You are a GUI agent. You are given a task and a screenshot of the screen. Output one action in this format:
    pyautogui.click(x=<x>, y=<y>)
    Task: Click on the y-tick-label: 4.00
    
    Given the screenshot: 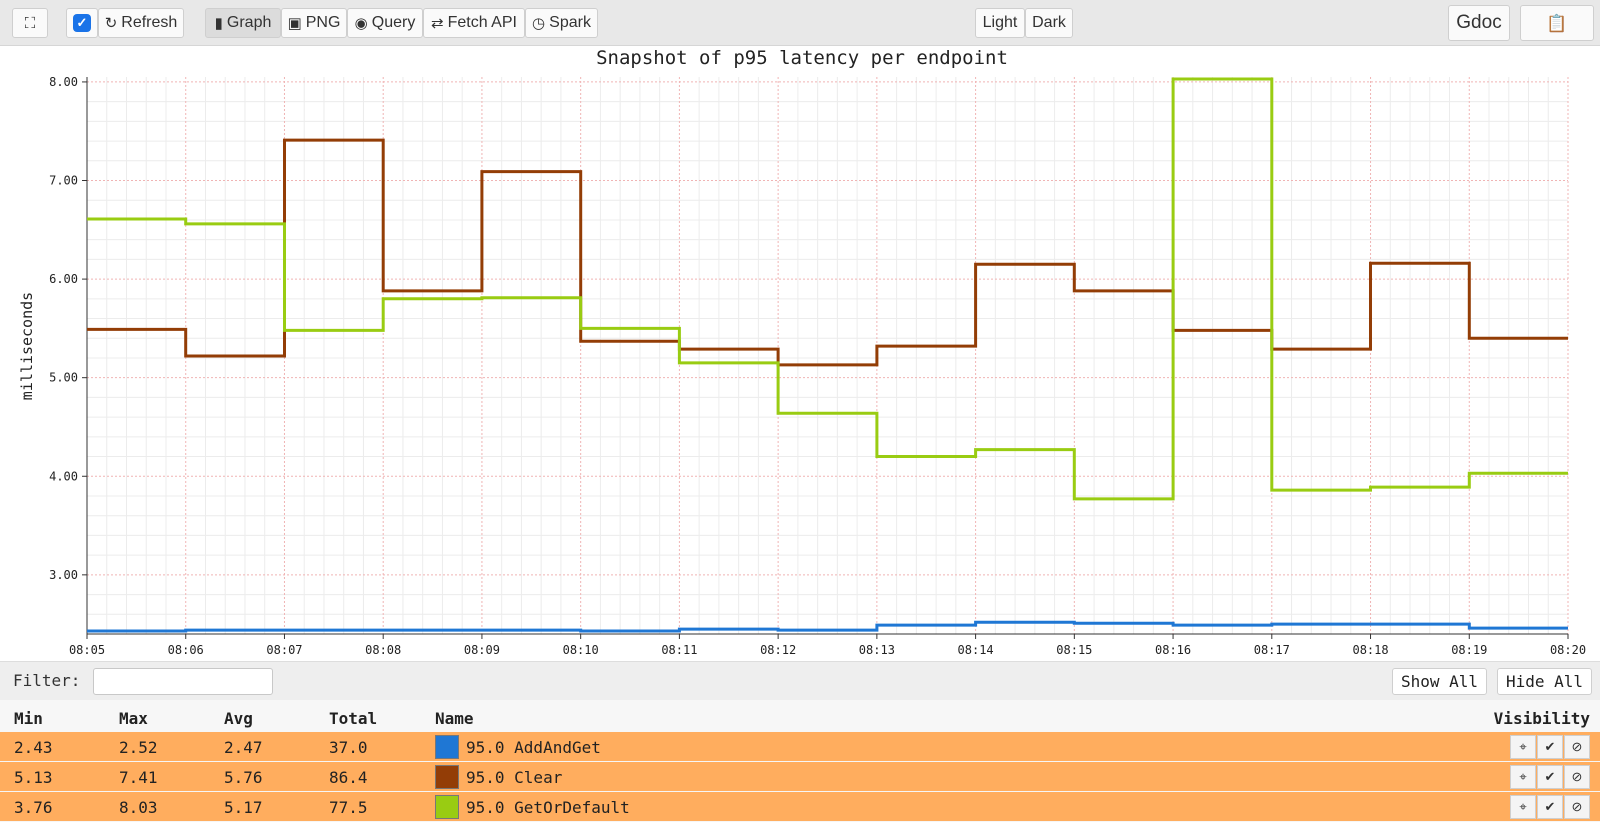 What is the action you would take?
    pyautogui.click(x=63, y=476)
    